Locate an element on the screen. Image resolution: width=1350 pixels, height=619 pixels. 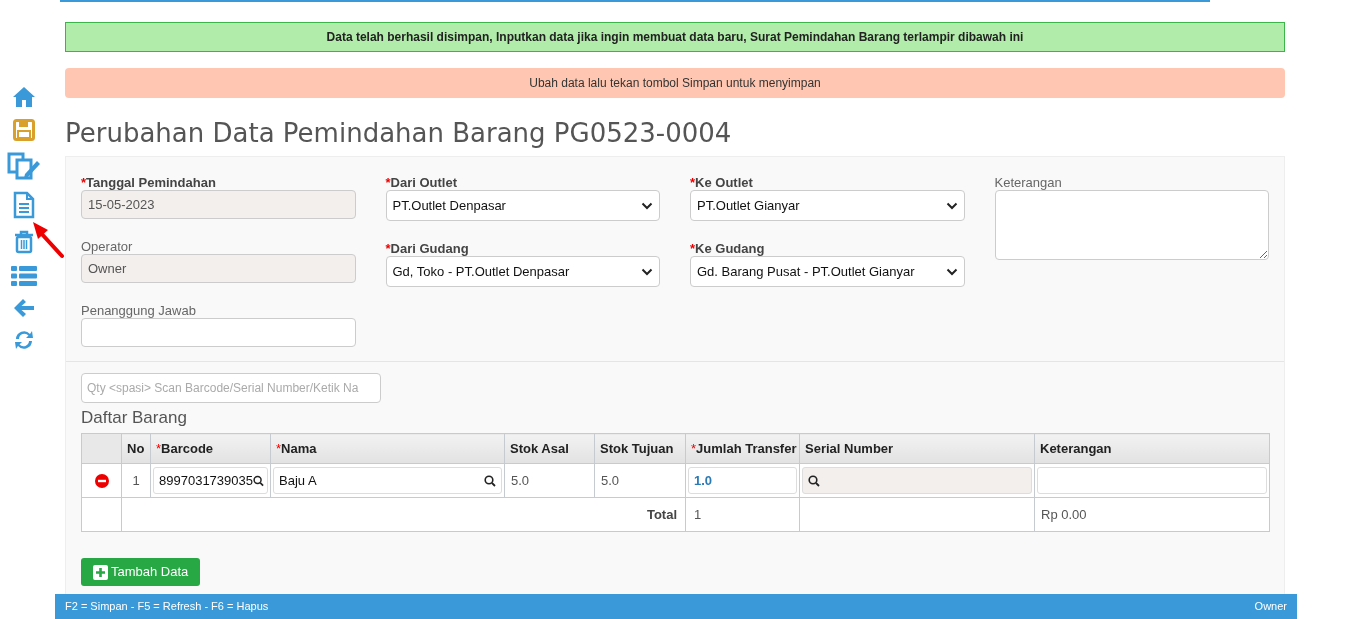
dropdown: Gd. Barang Pusat - PT.Outlet Gianyar is located at coordinates (827, 271).